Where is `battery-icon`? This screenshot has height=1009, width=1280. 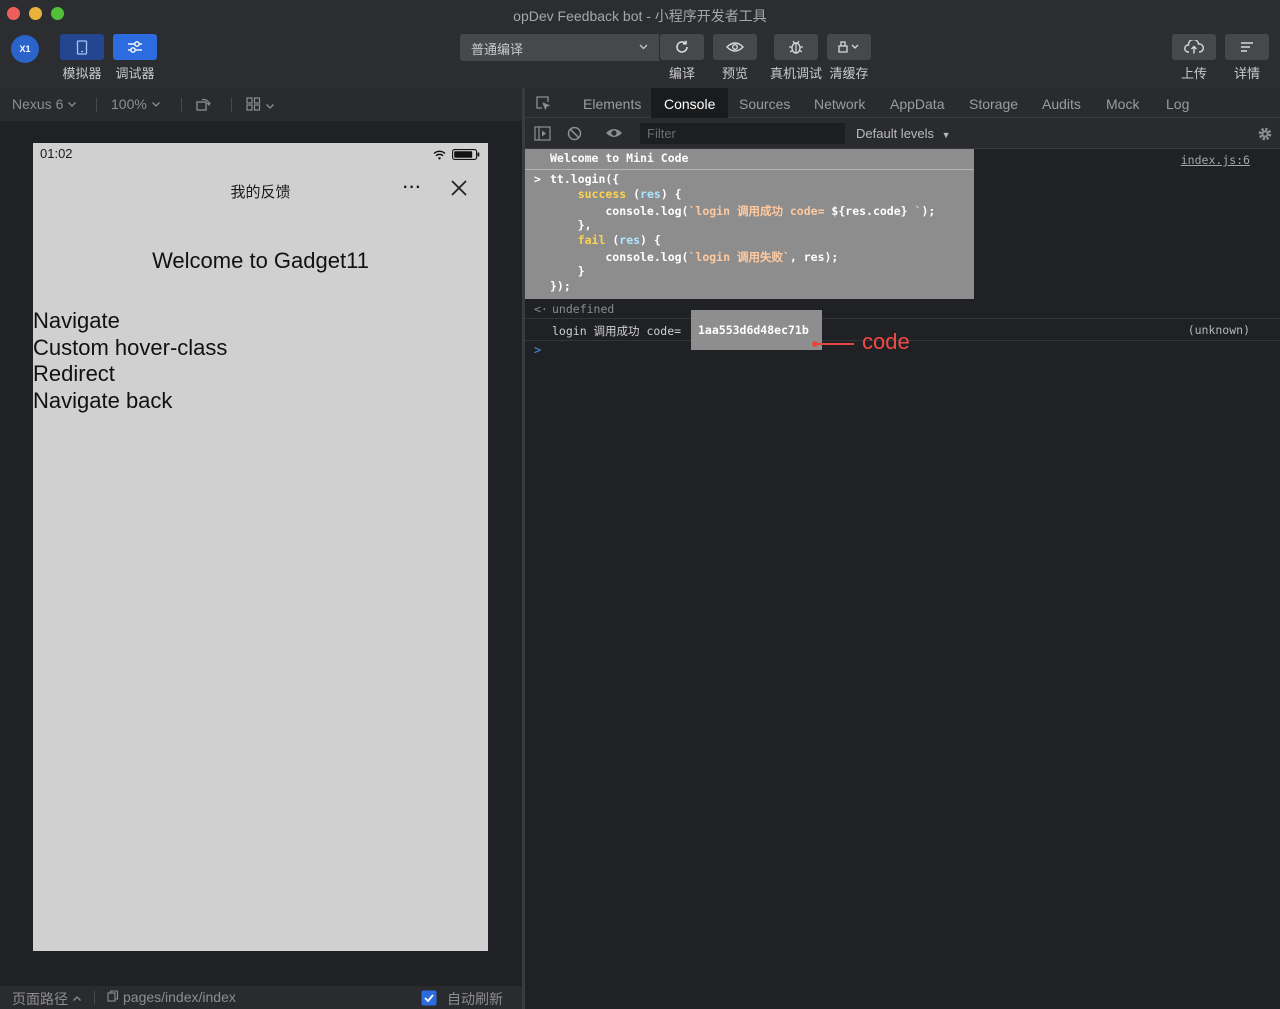
battery-icon is located at coordinates (466, 156).